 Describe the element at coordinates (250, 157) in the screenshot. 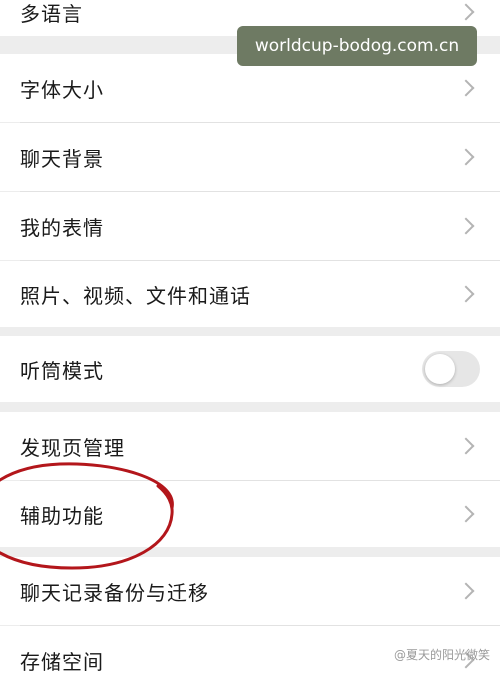

I see `settings-row-chat-background: 聊天背景` at that location.